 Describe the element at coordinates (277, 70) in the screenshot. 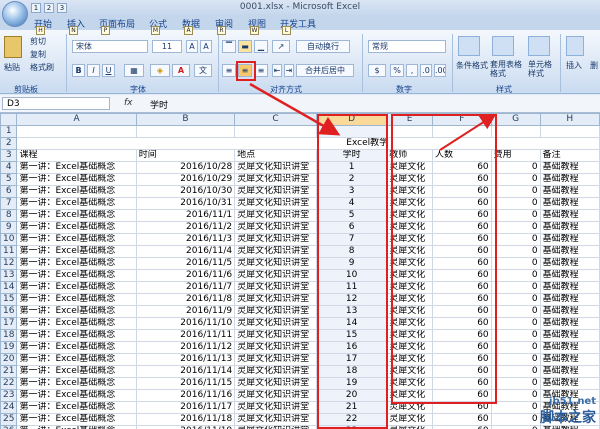

I see `decrease-indent-icon: ⇤` at that location.